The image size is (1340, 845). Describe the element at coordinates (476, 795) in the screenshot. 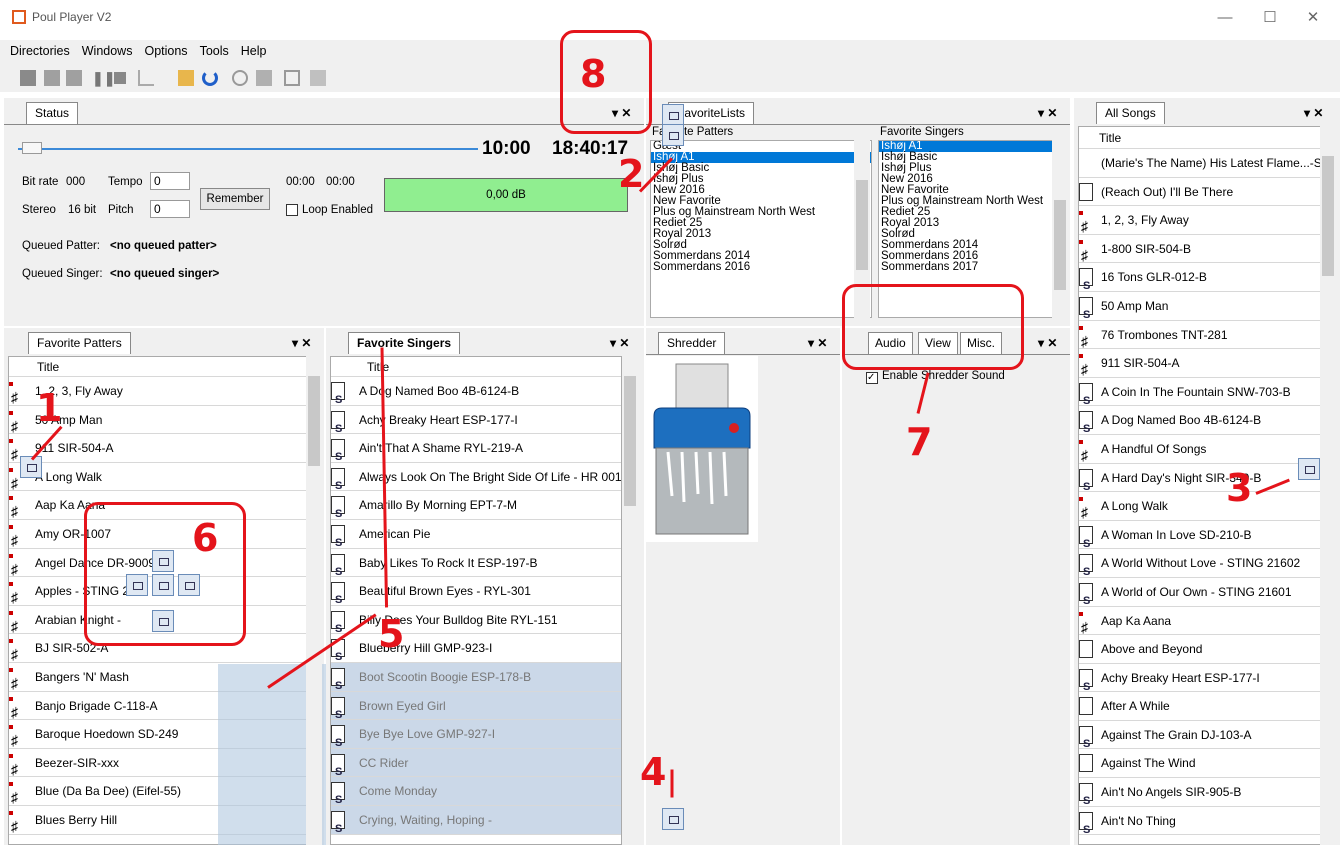

I see `table-row: Come Monday` at that location.